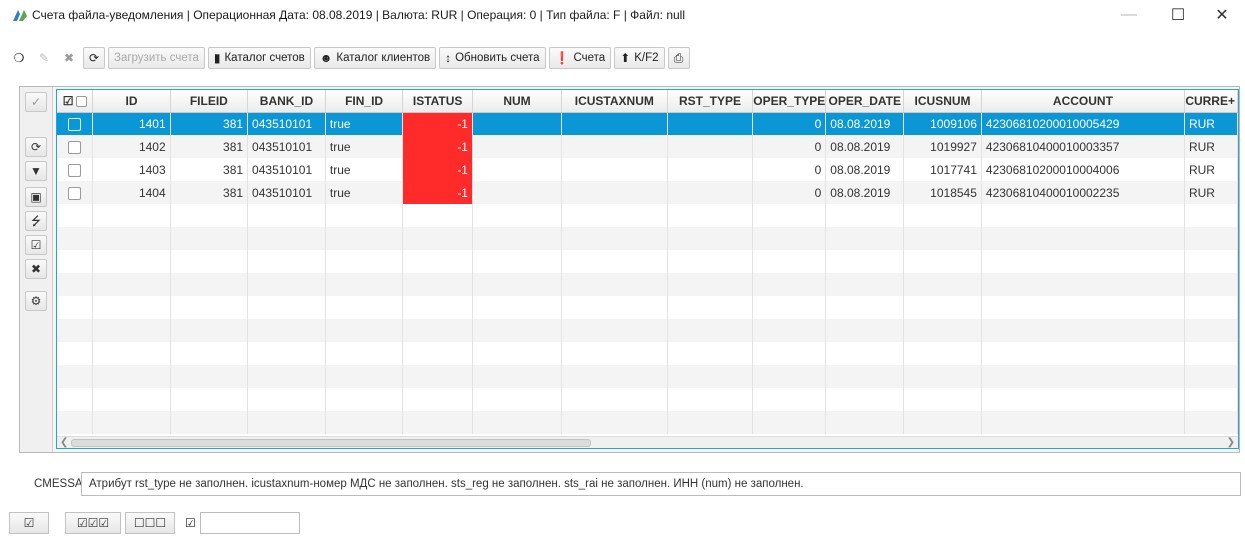 The image size is (1245, 536). Describe the element at coordinates (647, 442) in the screenshot. I see `horizontal-scrollbar: ❮ ❯` at that location.